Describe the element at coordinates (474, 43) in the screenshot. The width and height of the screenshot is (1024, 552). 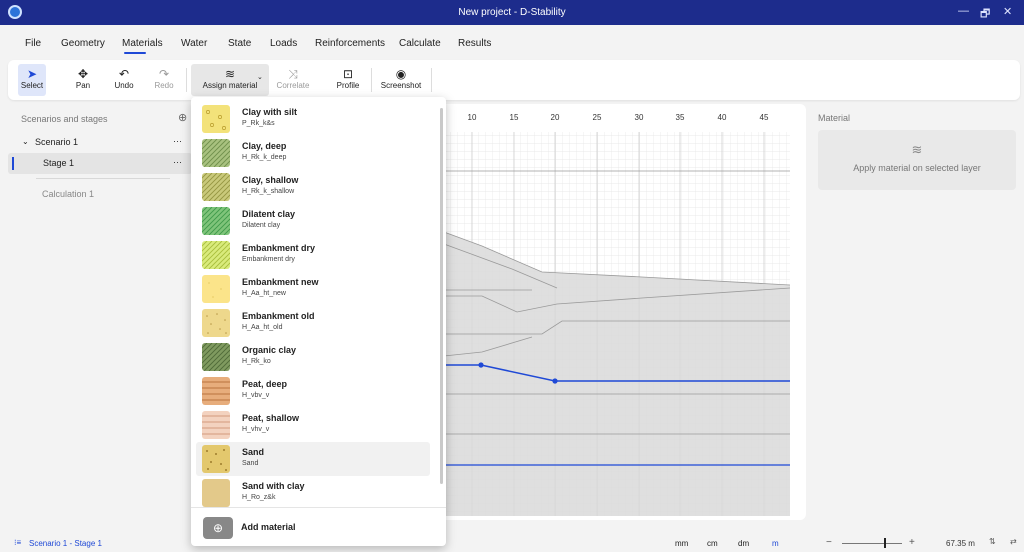
I see `menu-results: Results` at that location.